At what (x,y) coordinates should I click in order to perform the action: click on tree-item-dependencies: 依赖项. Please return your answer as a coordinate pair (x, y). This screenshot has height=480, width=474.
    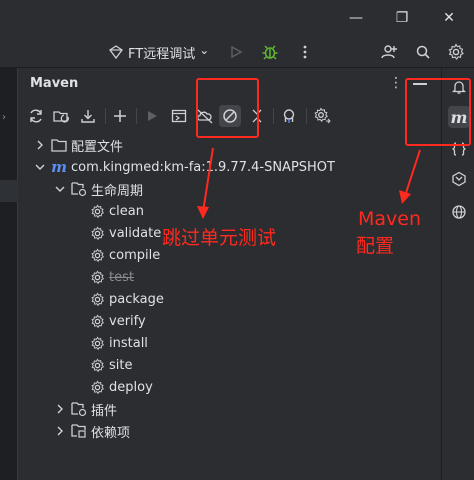
    Looking at the image, I should click on (91, 431).